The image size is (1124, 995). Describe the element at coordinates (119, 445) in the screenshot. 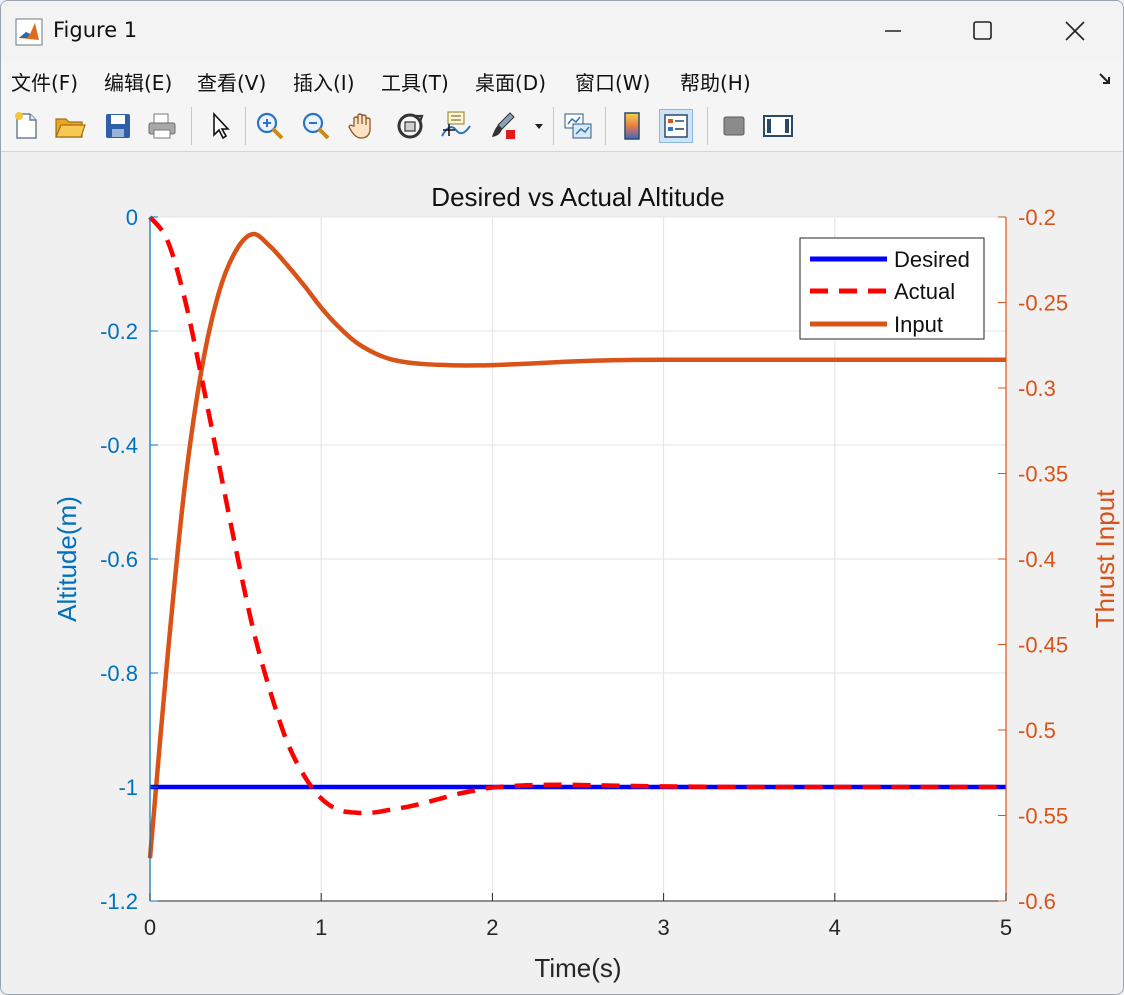

I see `y-left-tick-label: -0.4` at that location.